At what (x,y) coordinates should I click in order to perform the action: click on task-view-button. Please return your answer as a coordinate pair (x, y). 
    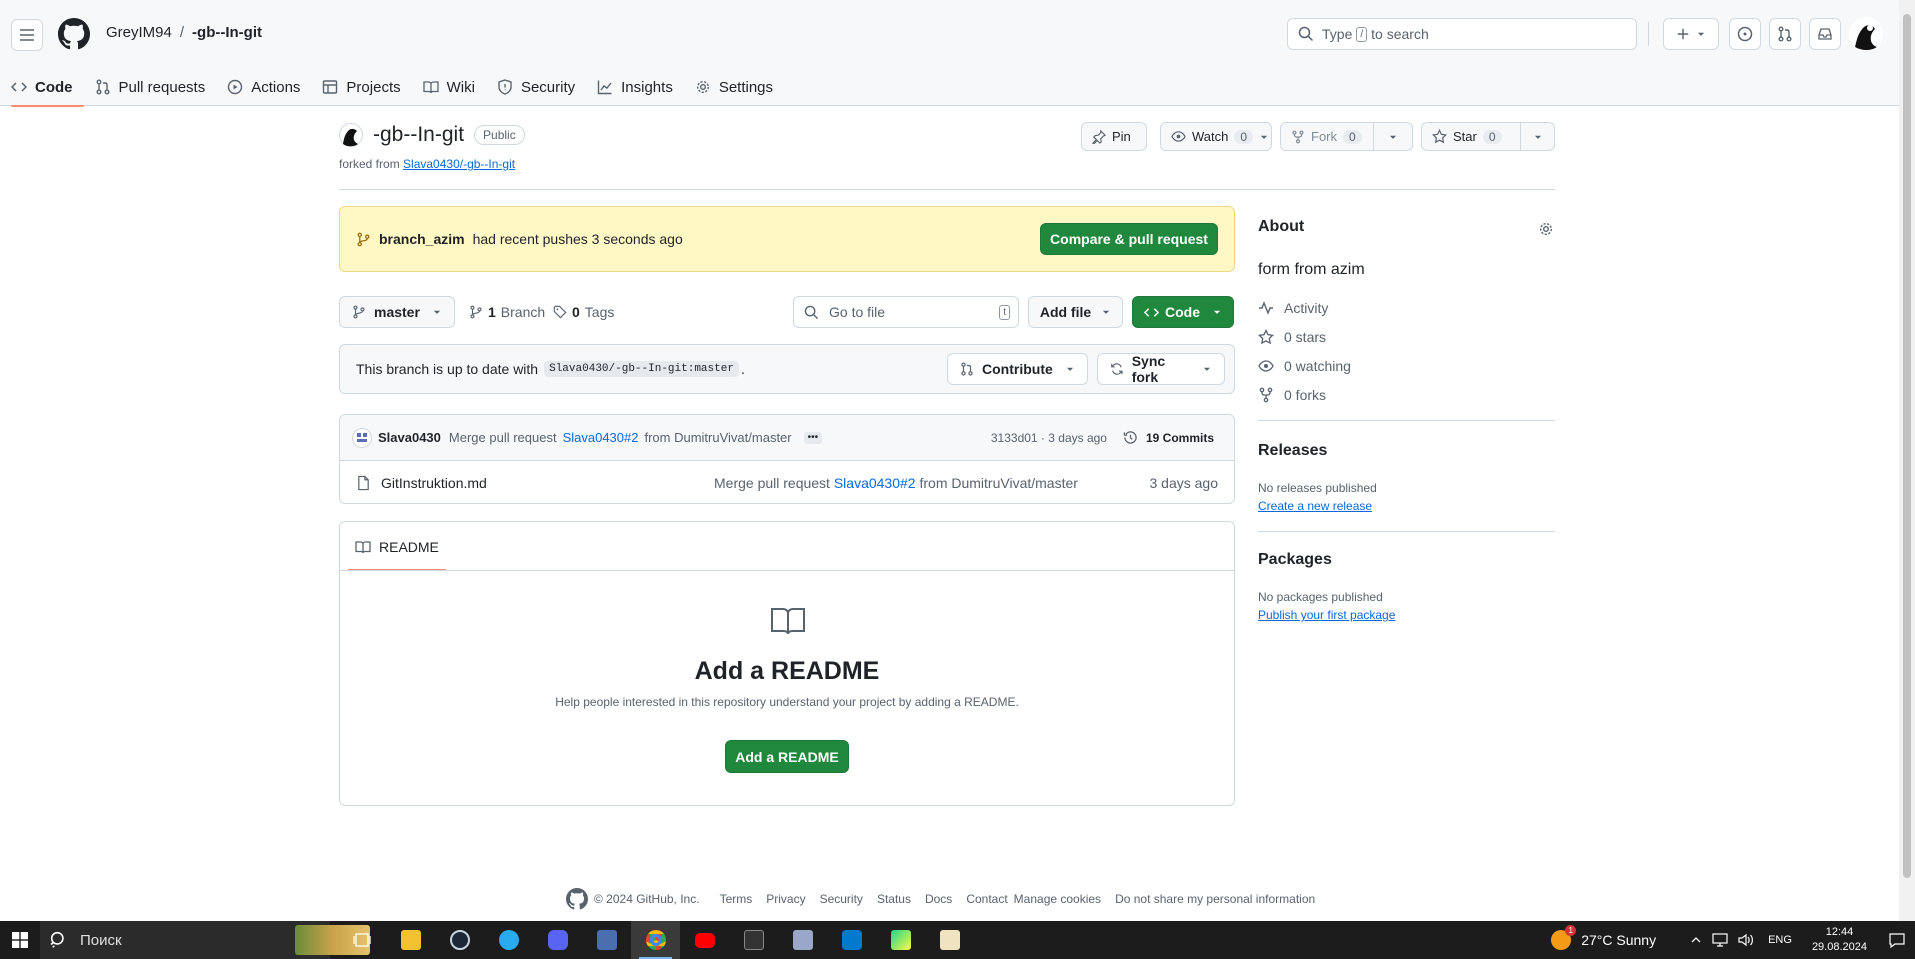
    Looking at the image, I should click on (361, 940).